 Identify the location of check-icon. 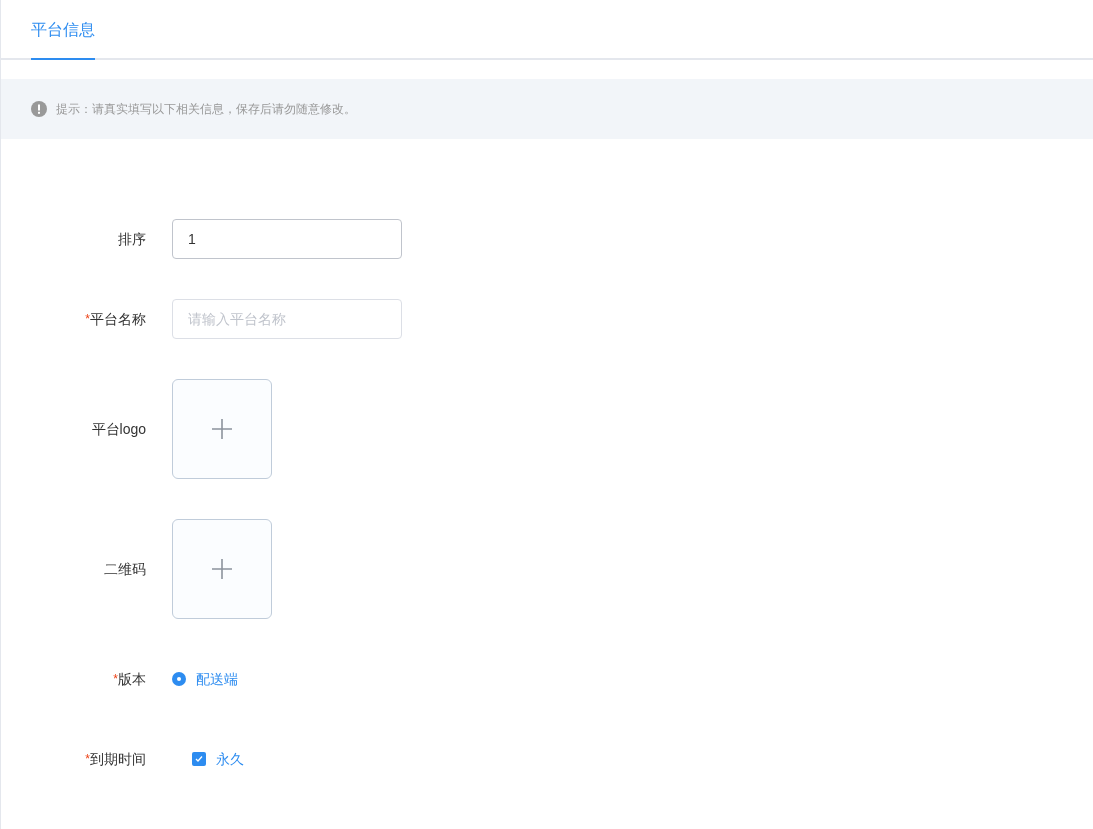
(199, 759).